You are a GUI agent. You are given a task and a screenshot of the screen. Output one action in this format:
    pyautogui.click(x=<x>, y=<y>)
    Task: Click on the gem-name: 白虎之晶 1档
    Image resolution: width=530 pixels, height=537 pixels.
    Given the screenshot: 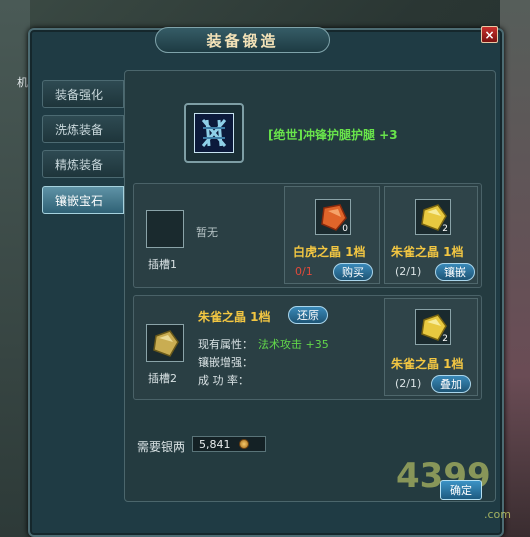 What is the action you would take?
    pyautogui.click(x=329, y=252)
    